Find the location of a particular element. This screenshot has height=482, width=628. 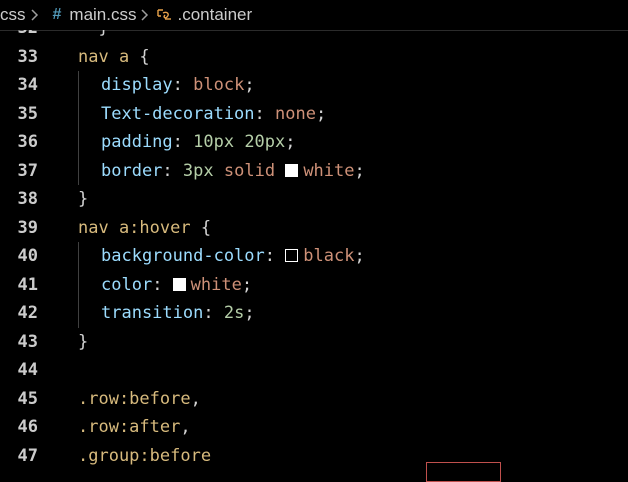

code-token: .row:before is located at coordinates (134, 398).